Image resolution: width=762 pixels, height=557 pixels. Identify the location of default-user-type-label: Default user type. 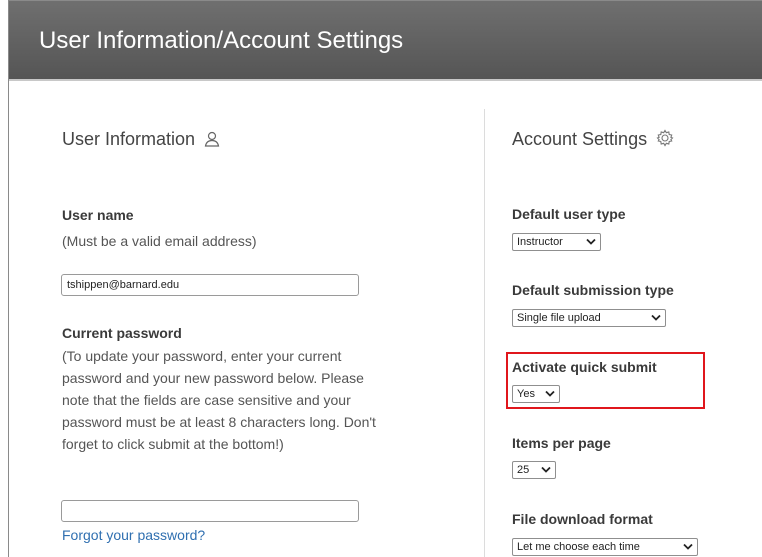
(569, 214).